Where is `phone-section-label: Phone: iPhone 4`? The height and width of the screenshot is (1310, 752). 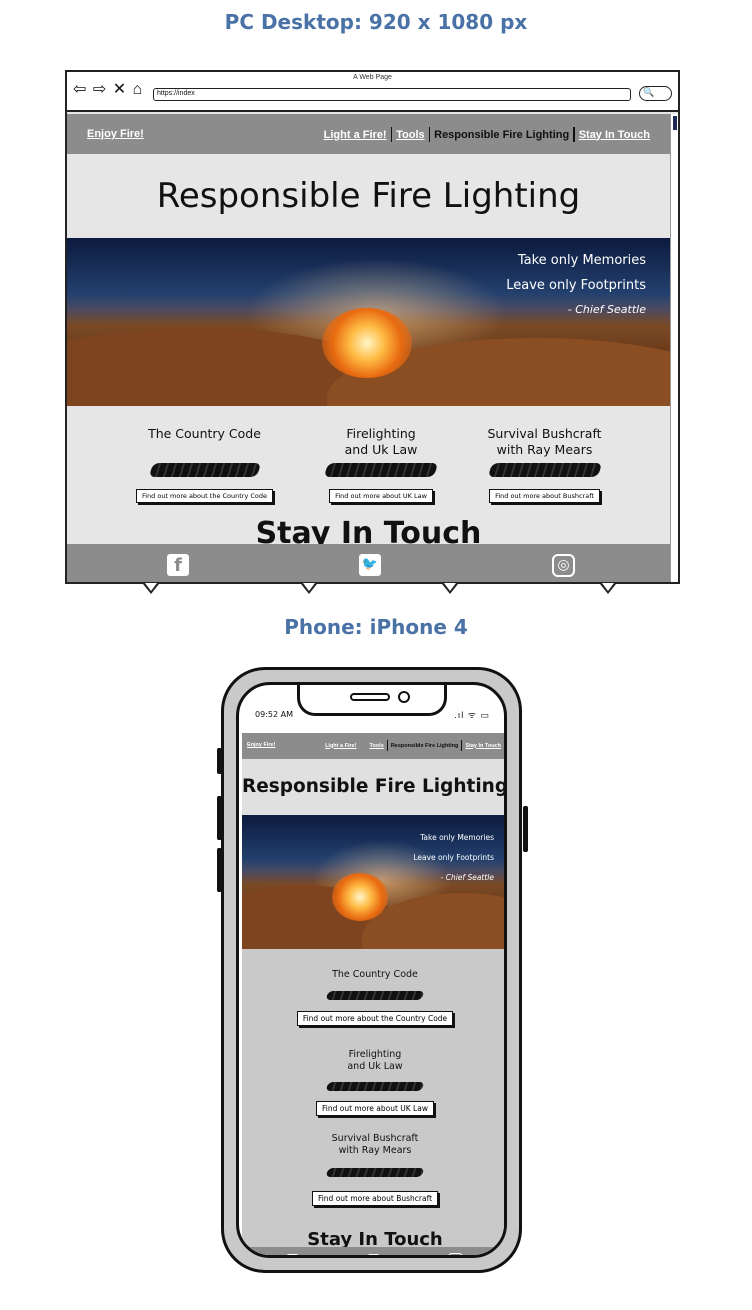 phone-section-label: Phone: iPhone 4 is located at coordinates (376, 627).